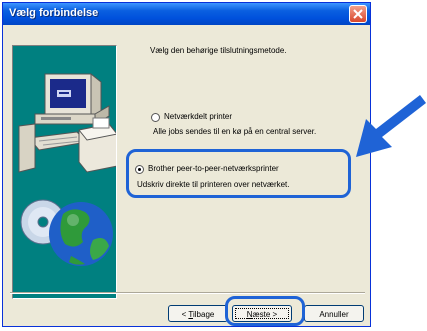 The height and width of the screenshot is (331, 427). I want to click on radio-selected-dot, so click(139, 169).